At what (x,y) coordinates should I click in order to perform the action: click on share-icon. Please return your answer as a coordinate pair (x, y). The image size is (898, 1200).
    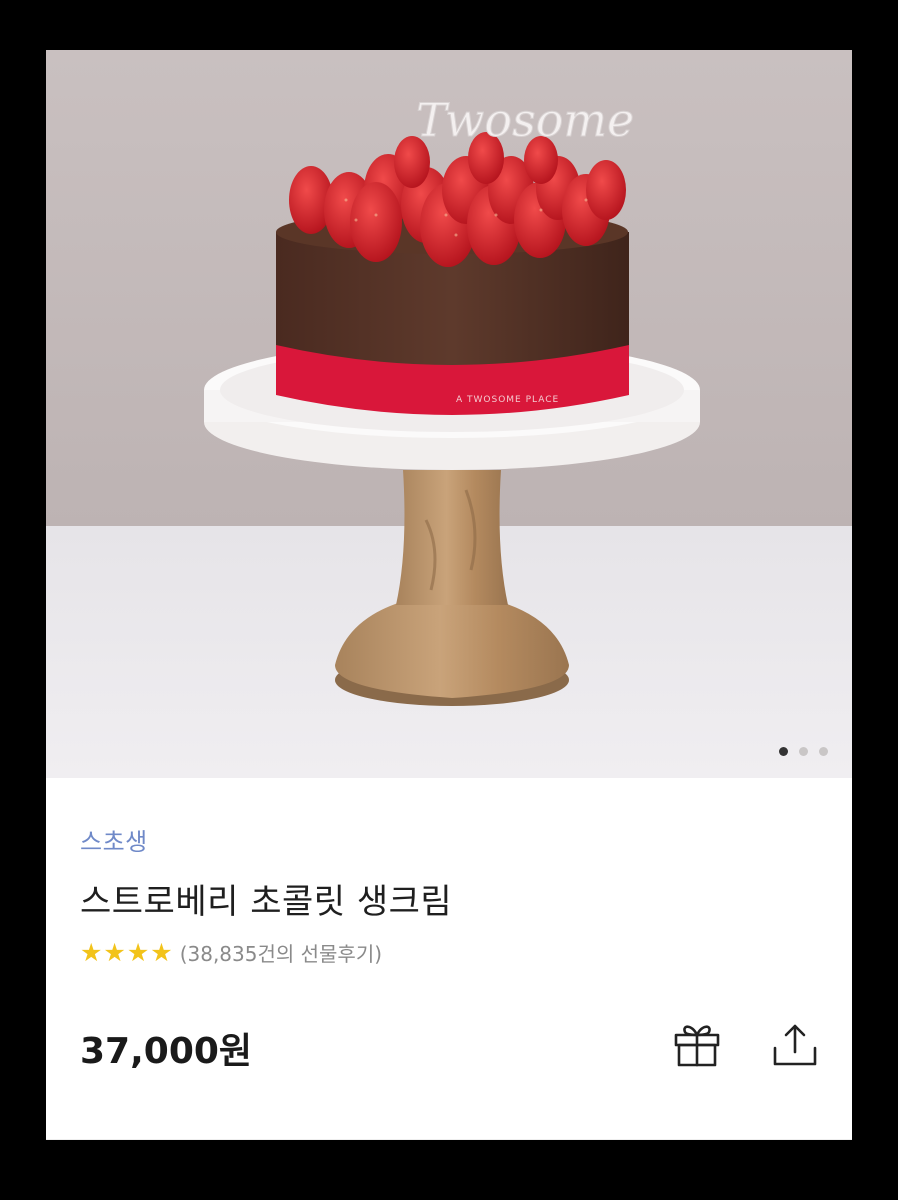
    Looking at the image, I should click on (795, 1045).